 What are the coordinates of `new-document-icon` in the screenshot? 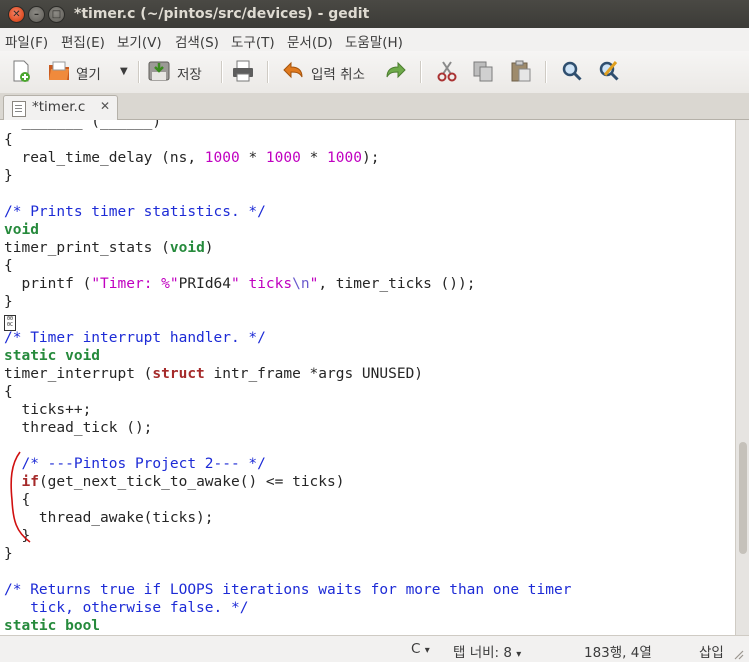 It's located at (21, 71).